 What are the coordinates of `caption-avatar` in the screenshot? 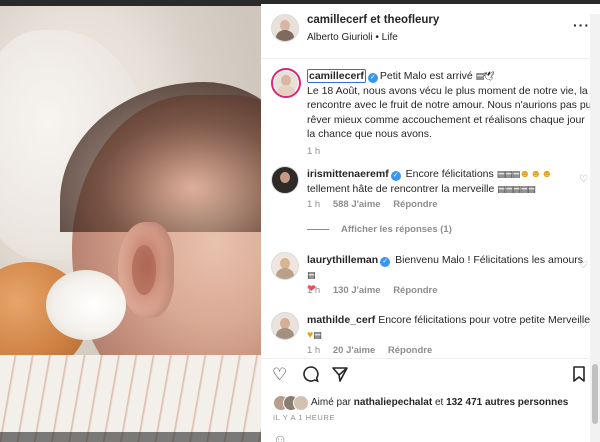 It's located at (286, 83).